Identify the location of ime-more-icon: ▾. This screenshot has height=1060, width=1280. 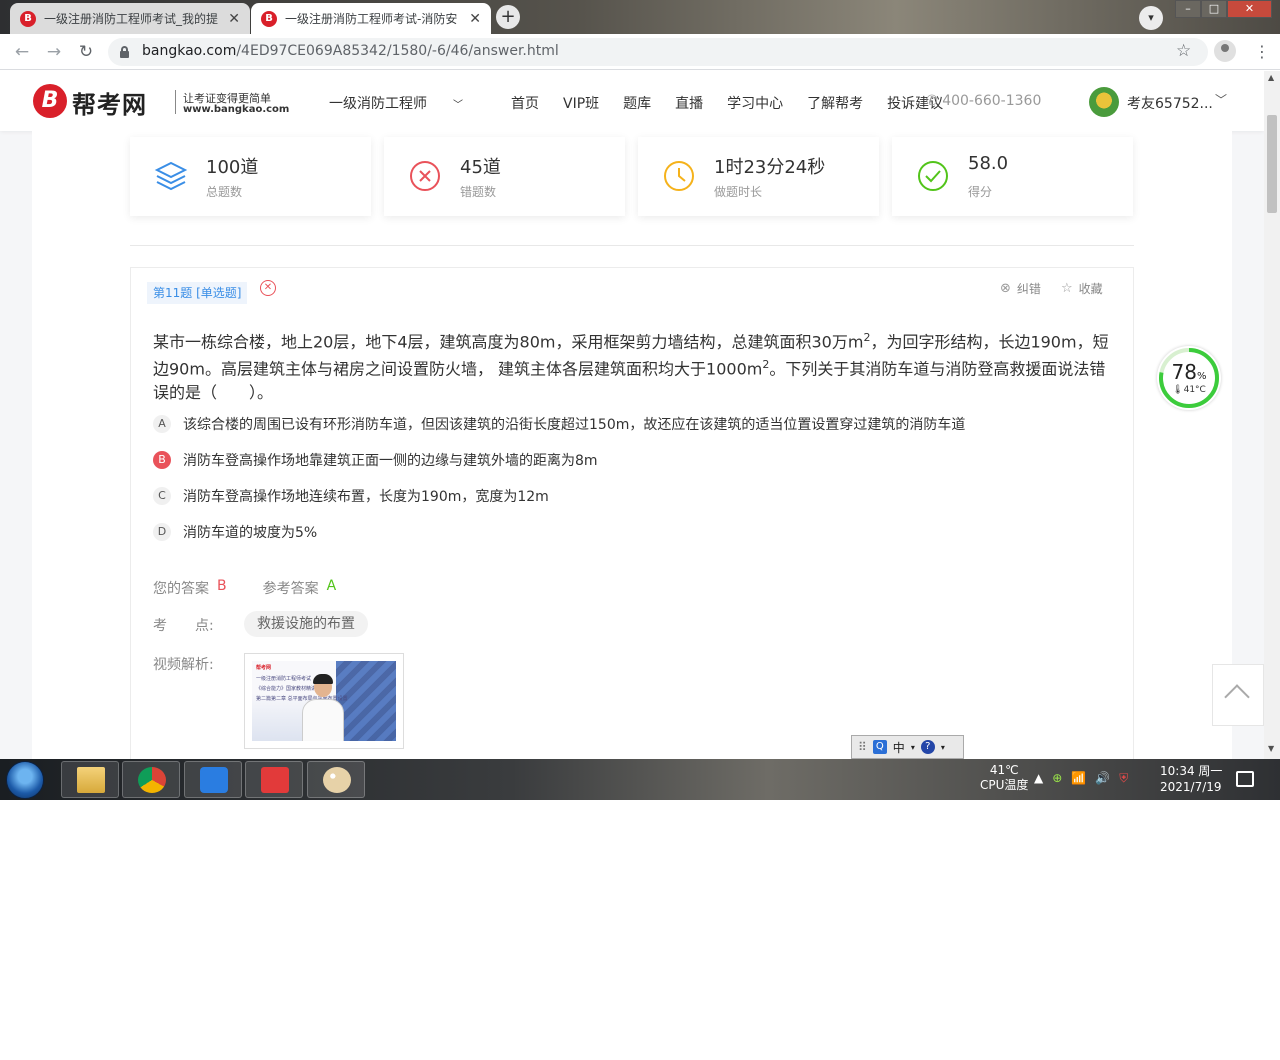
(943, 747).